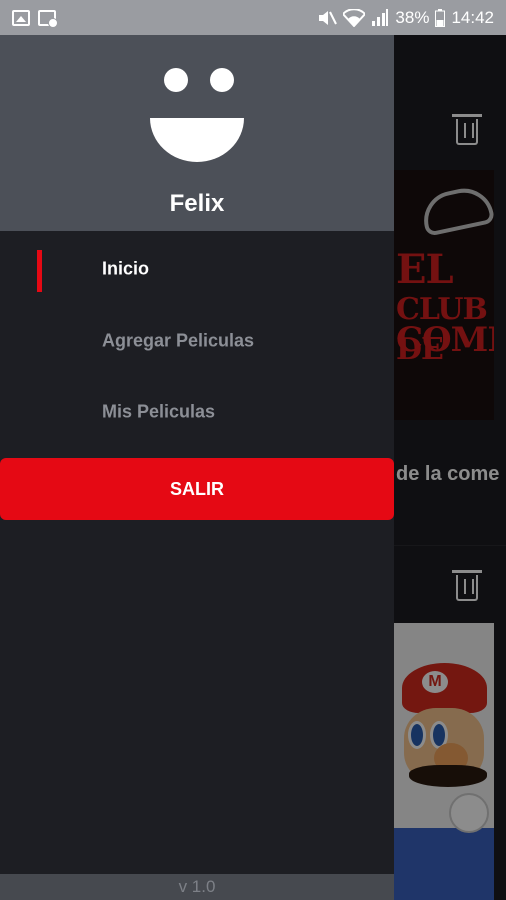  I want to click on user-name: Felix, so click(197, 203).